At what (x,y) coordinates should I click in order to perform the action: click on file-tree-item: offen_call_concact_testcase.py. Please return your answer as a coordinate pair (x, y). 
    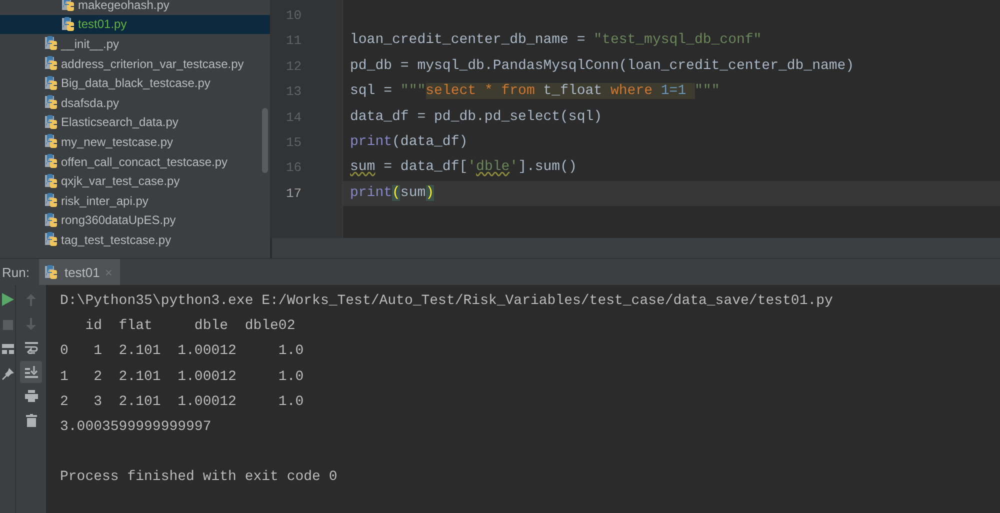
    Looking at the image, I should click on (135, 162).